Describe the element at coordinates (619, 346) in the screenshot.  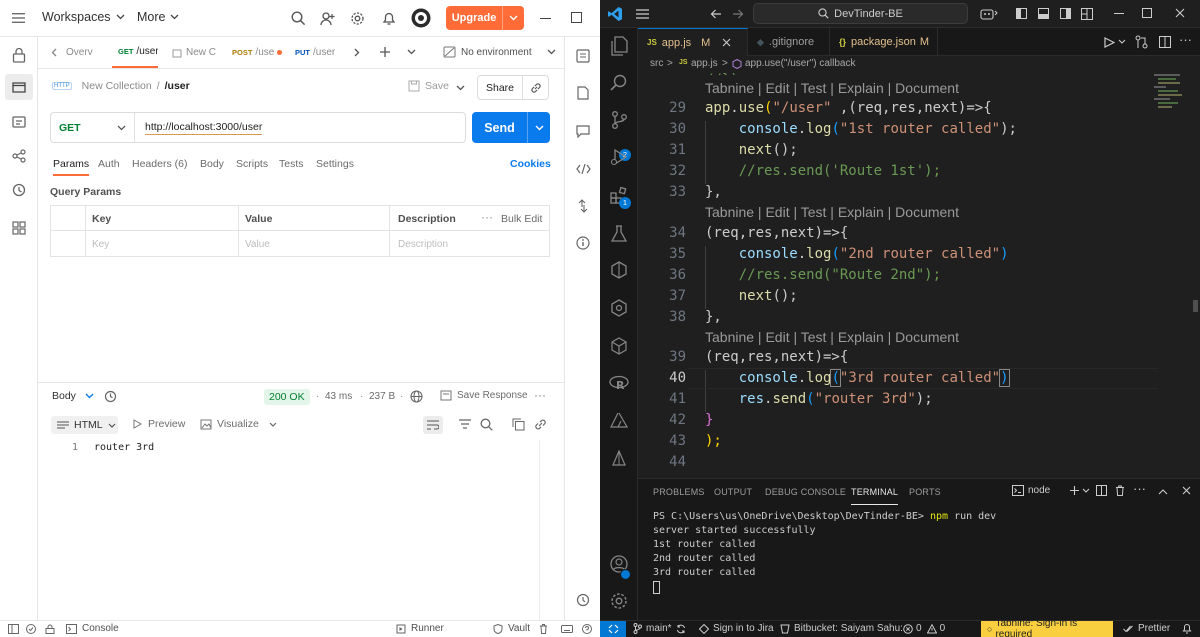
I see `cube-icon` at that location.